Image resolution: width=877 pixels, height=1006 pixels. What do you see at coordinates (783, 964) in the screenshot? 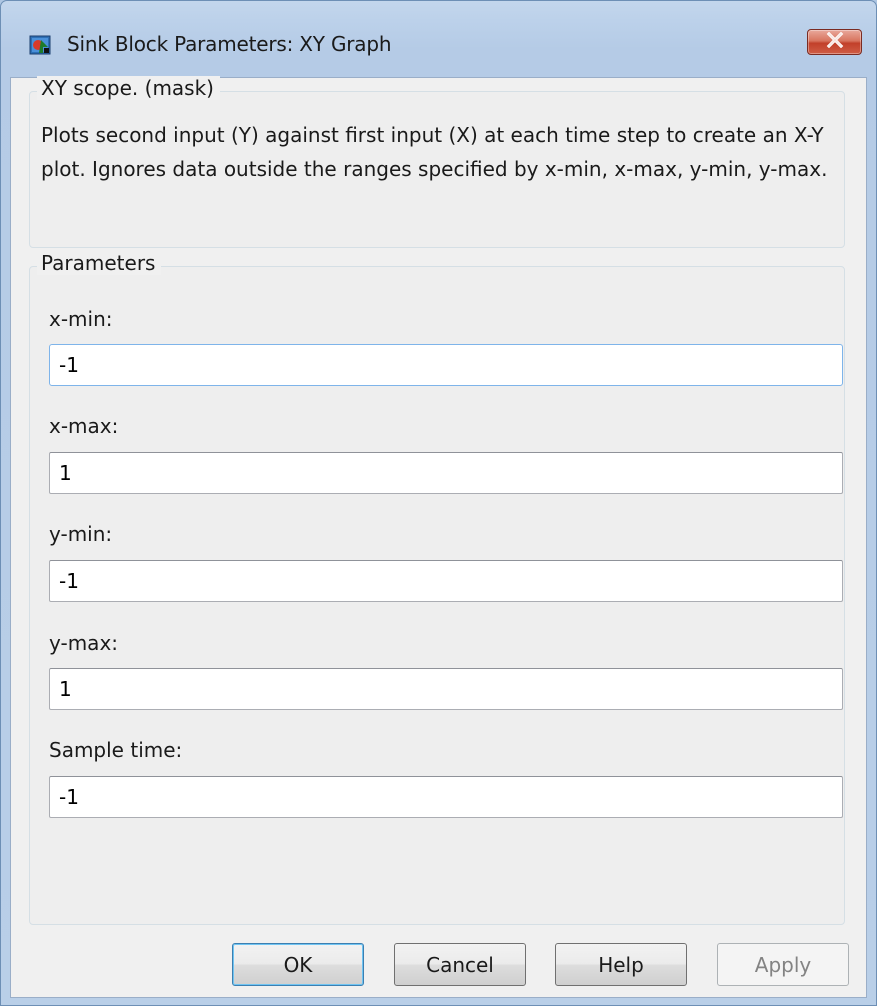
I see `apply-button: Apply` at bounding box center [783, 964].